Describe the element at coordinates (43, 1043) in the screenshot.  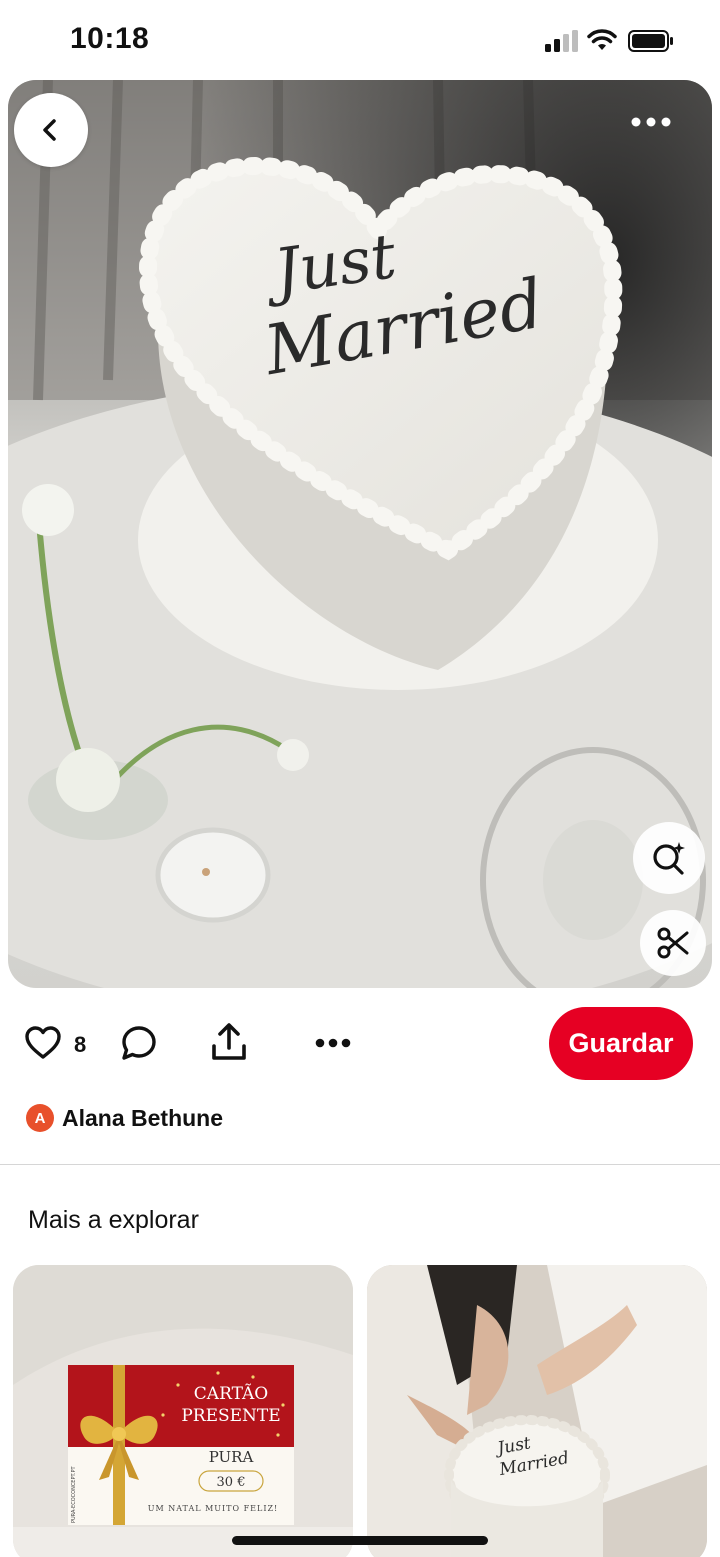
I see `heart-icon` at that location.